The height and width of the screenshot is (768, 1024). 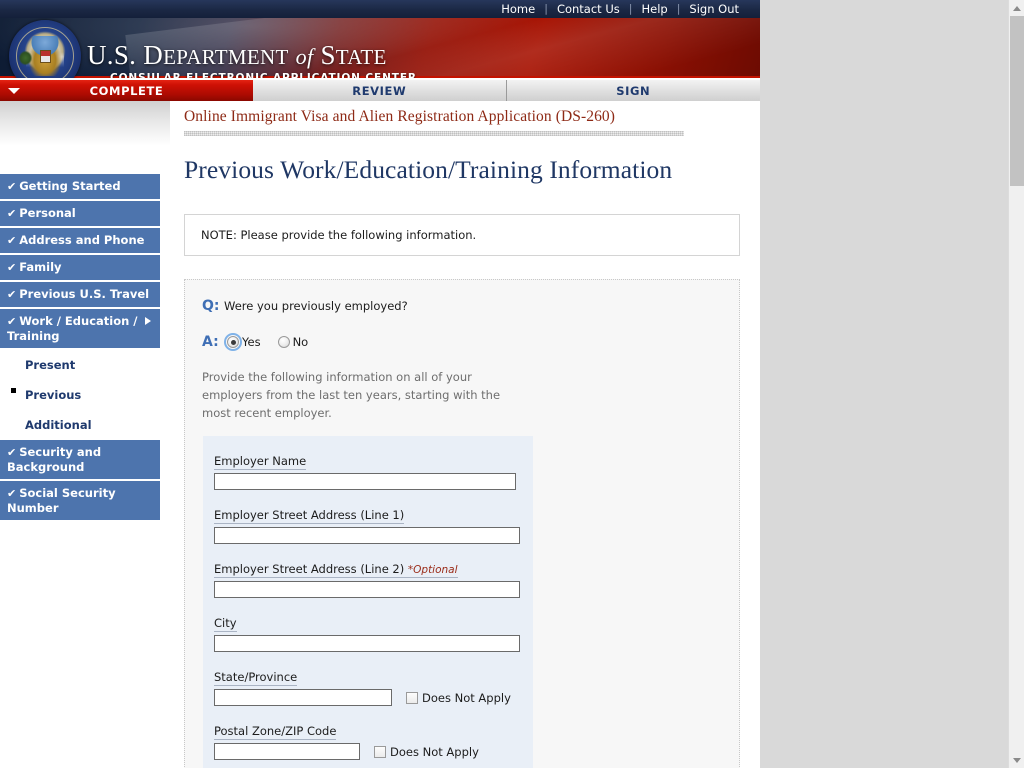 I want to click on field-group-state-province: State/Province Does Not Apply, so click(x=373, y=686).